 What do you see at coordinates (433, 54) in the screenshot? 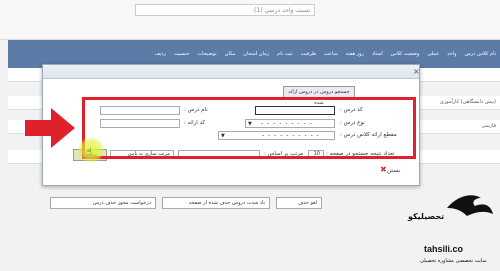
I see `grid-header-cell: عملی` at bounding box center [433, 54].